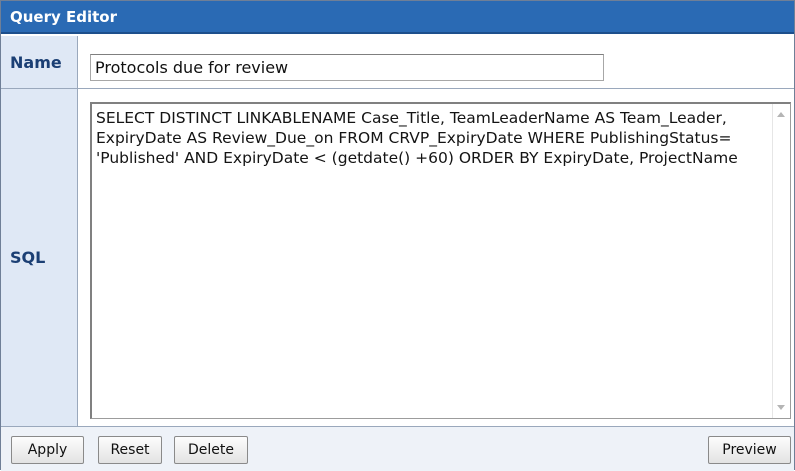 The height and width of the screenshot is (471, 795). Describe the element at coordinates (39, 257) in the screenshot. I see `sql-label: SQL` at that location.